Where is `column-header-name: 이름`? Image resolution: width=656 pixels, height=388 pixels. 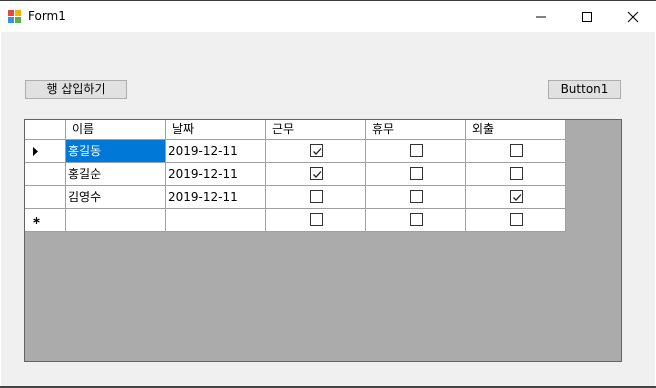 column-header-name: 이름 is located at coordinates (116, 130).